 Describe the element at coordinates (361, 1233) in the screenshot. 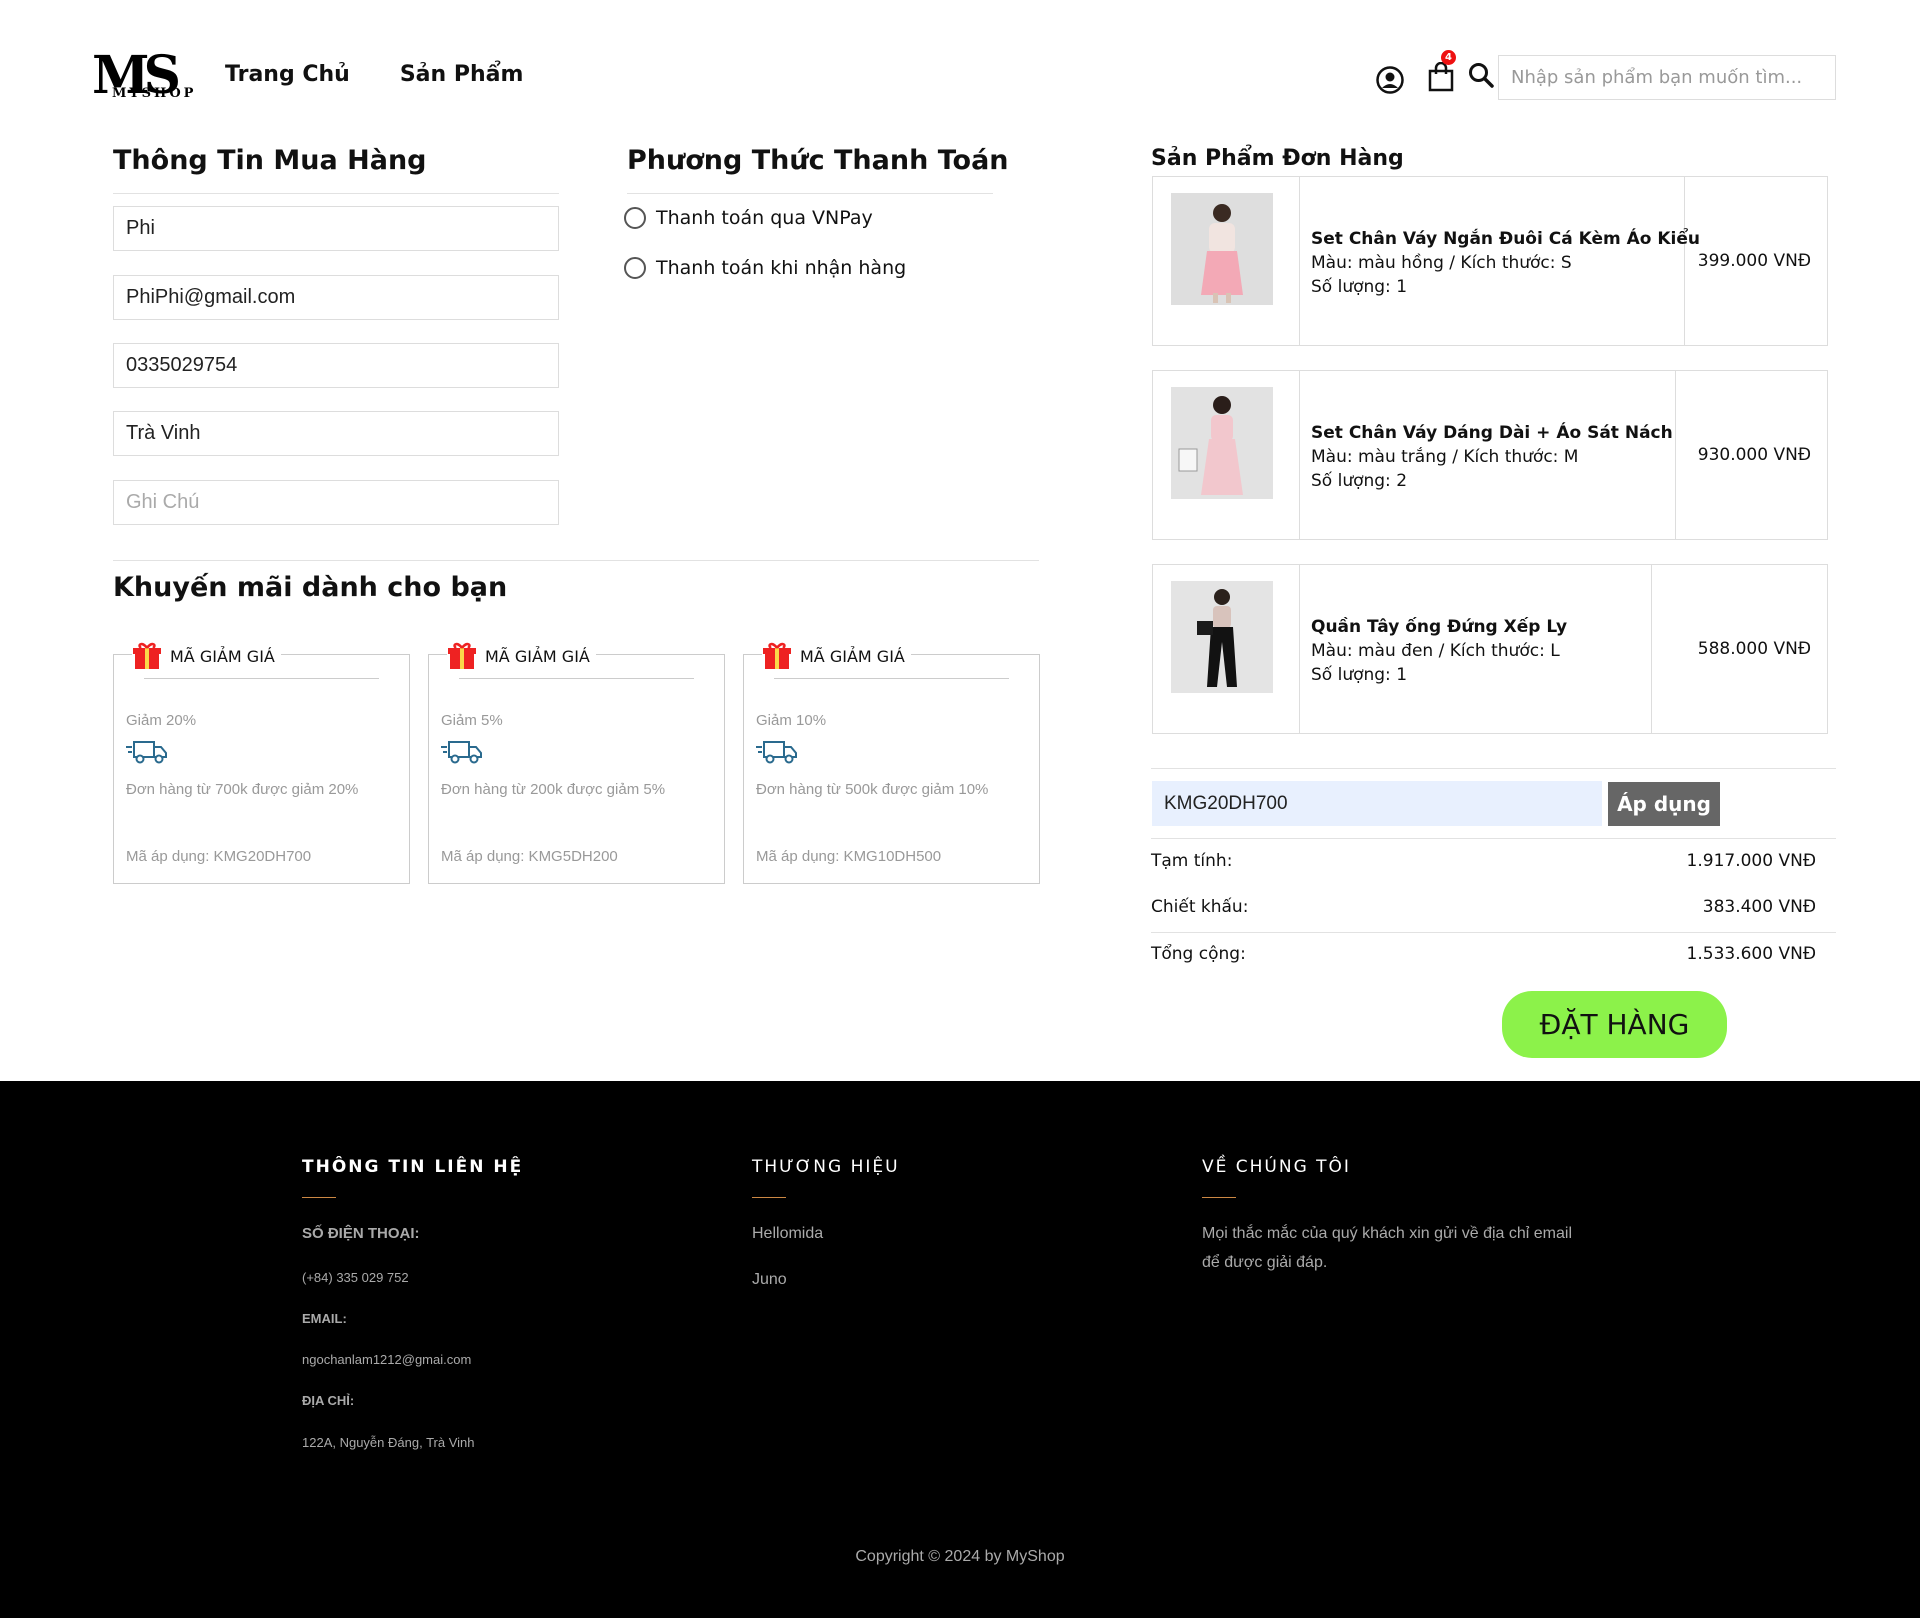

I see `phone-label: SỐ ĐIỆN THOẠI:` at that location.